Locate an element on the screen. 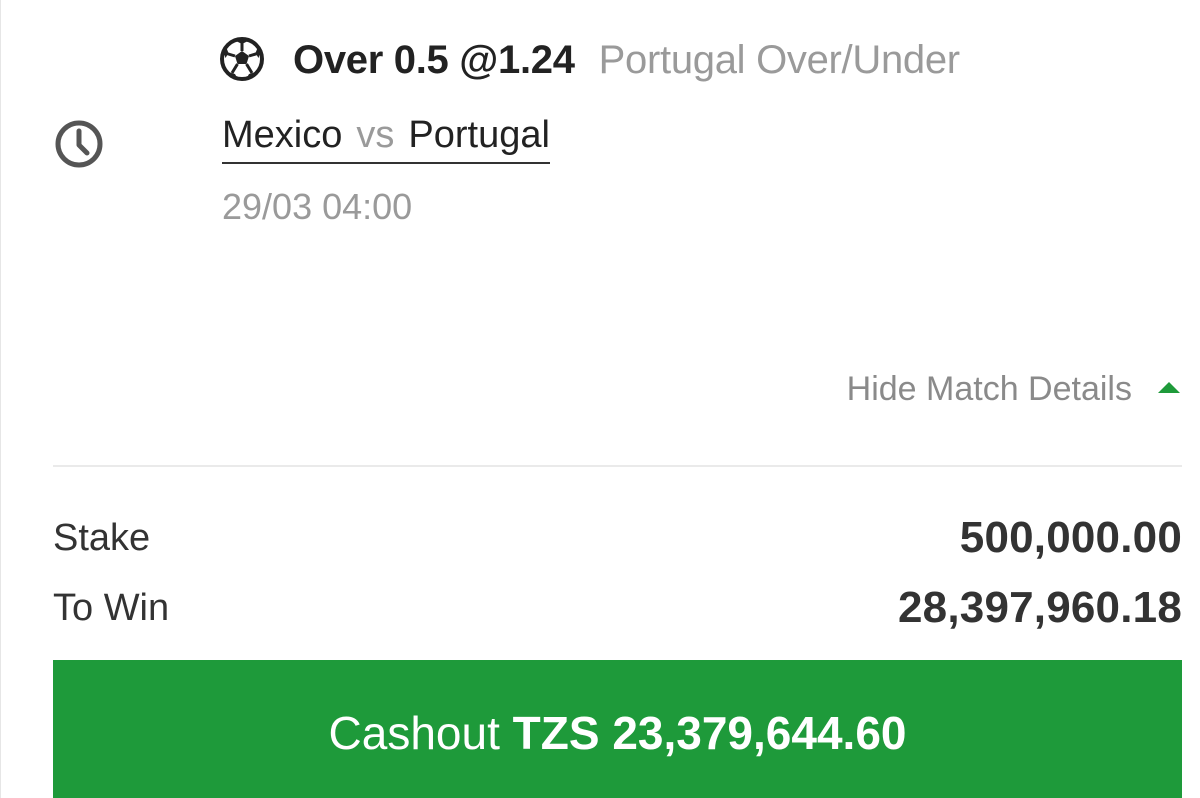  away-team: Portugal is located at coordinates (479, 134).